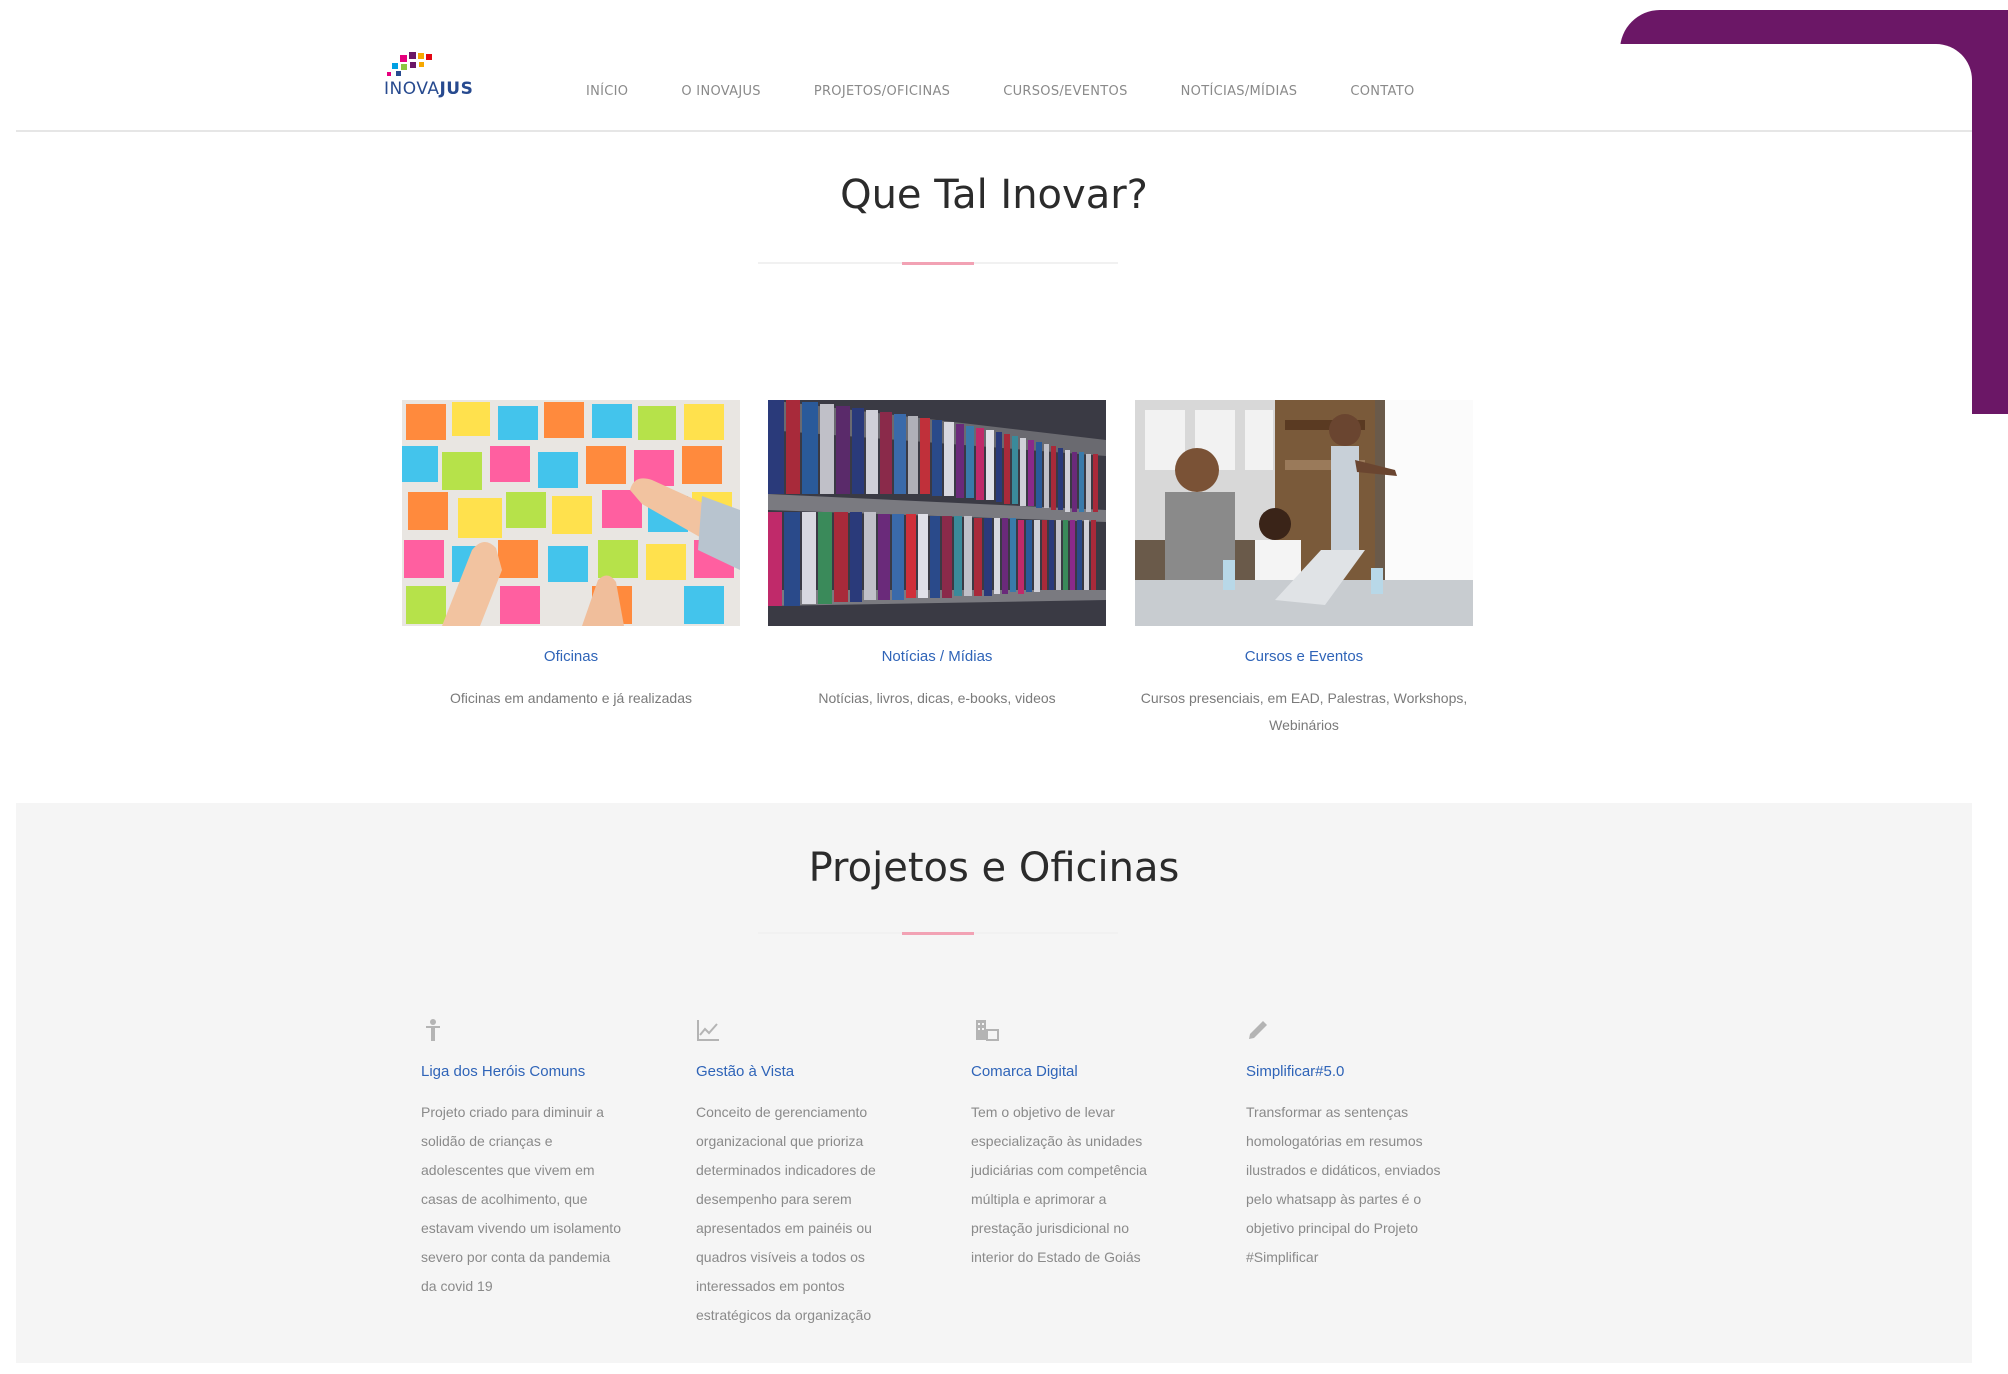 This screenshot has width=2008, height=1374. I want to click on logo-text-right: JUS, so click(456, 89).